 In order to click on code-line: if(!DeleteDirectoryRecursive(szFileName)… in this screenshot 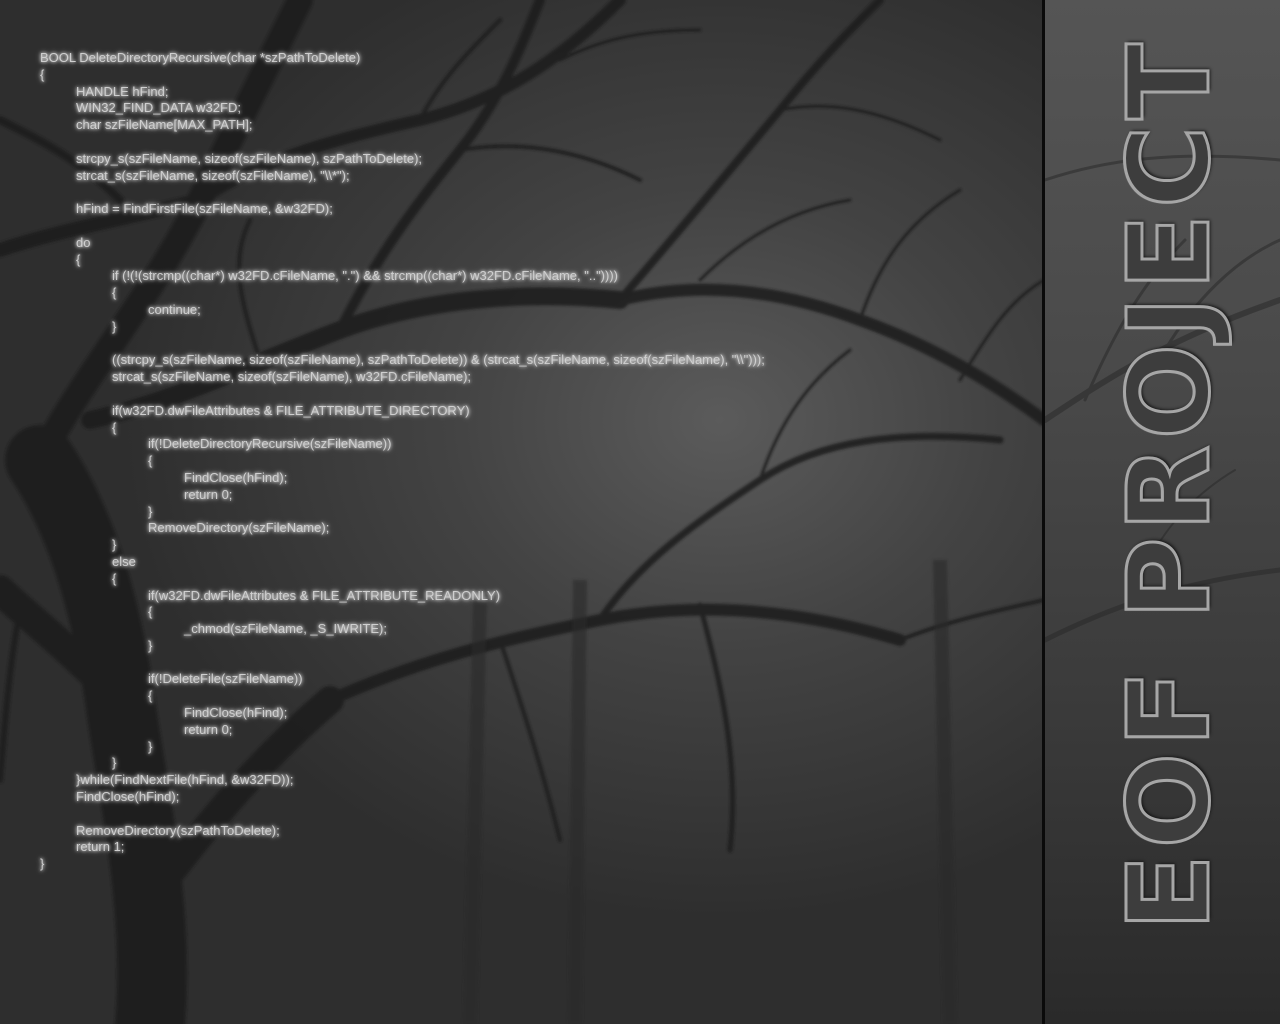, I will do `click(270, 444)`.